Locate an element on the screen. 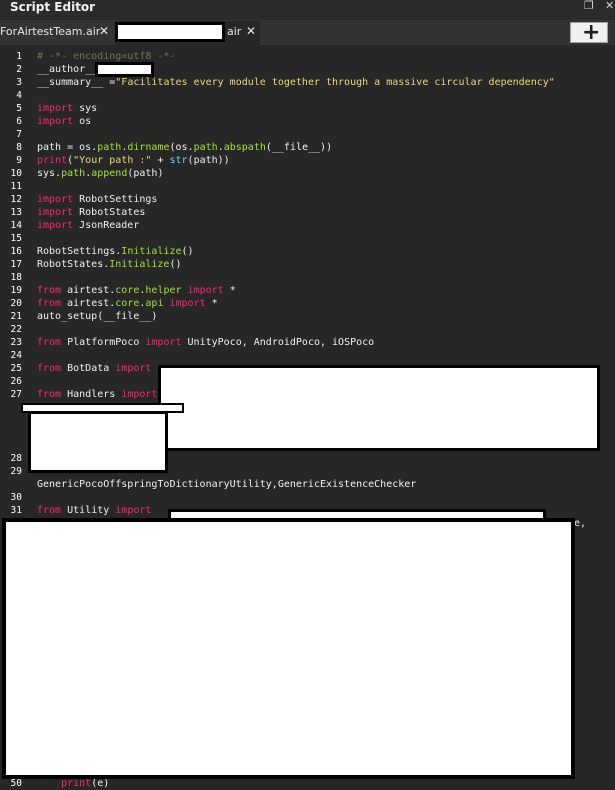  plus-icon: + is located at coordinates (591, 32).